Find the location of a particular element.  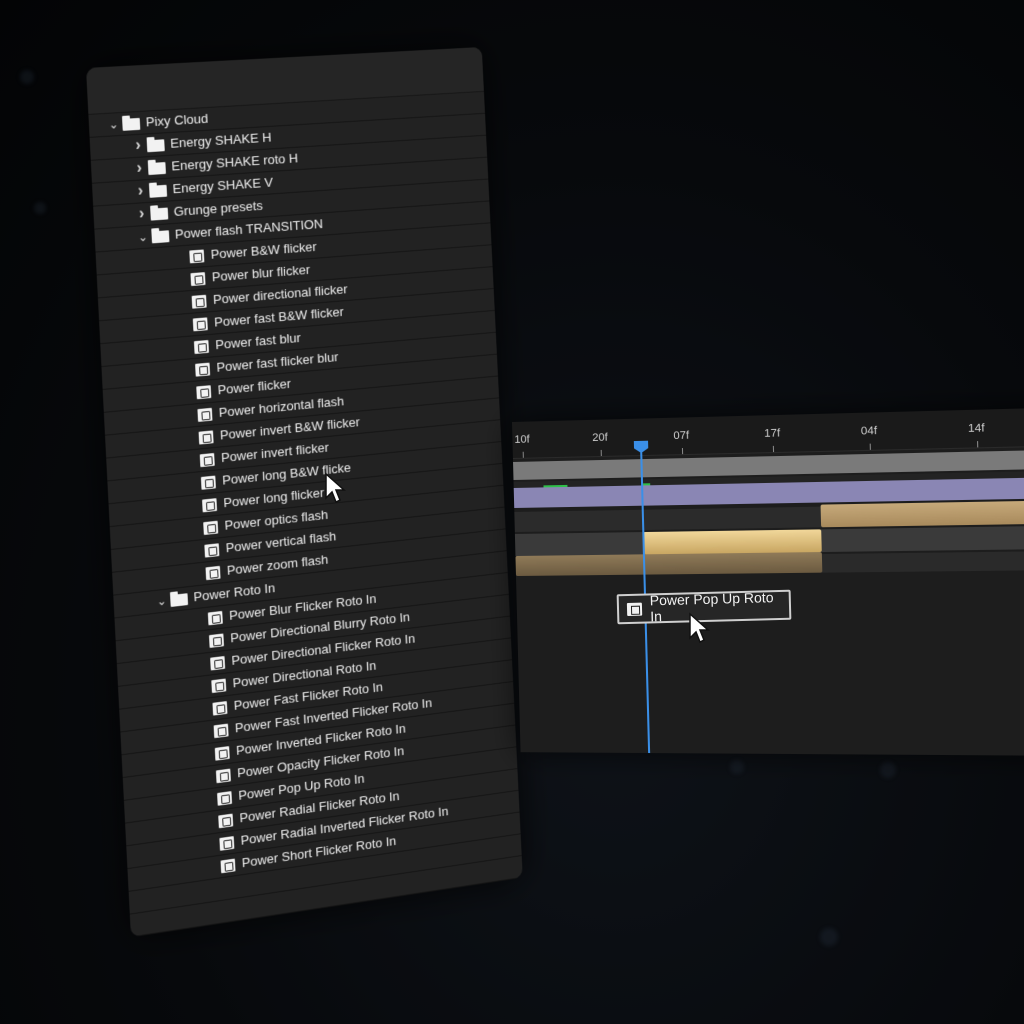

ruler-tick-label: 04f is located at coordinates (869, 431).